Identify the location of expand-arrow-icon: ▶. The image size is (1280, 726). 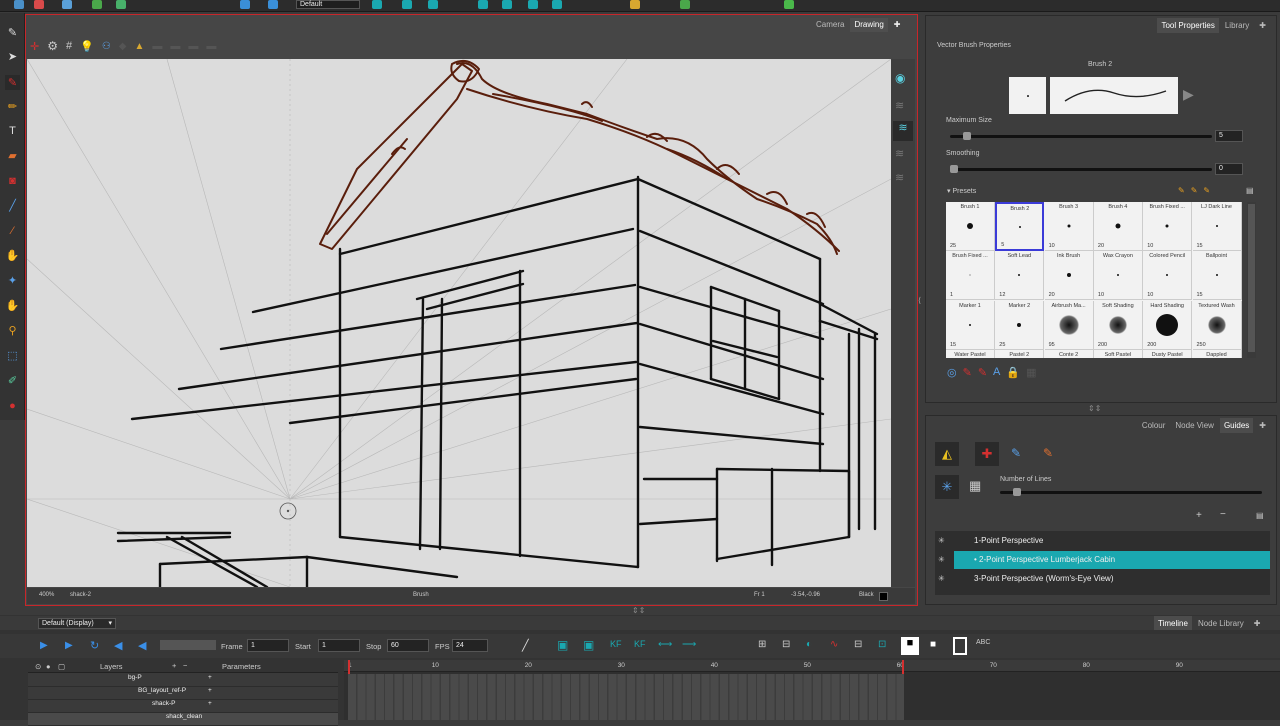
(1188, 94).